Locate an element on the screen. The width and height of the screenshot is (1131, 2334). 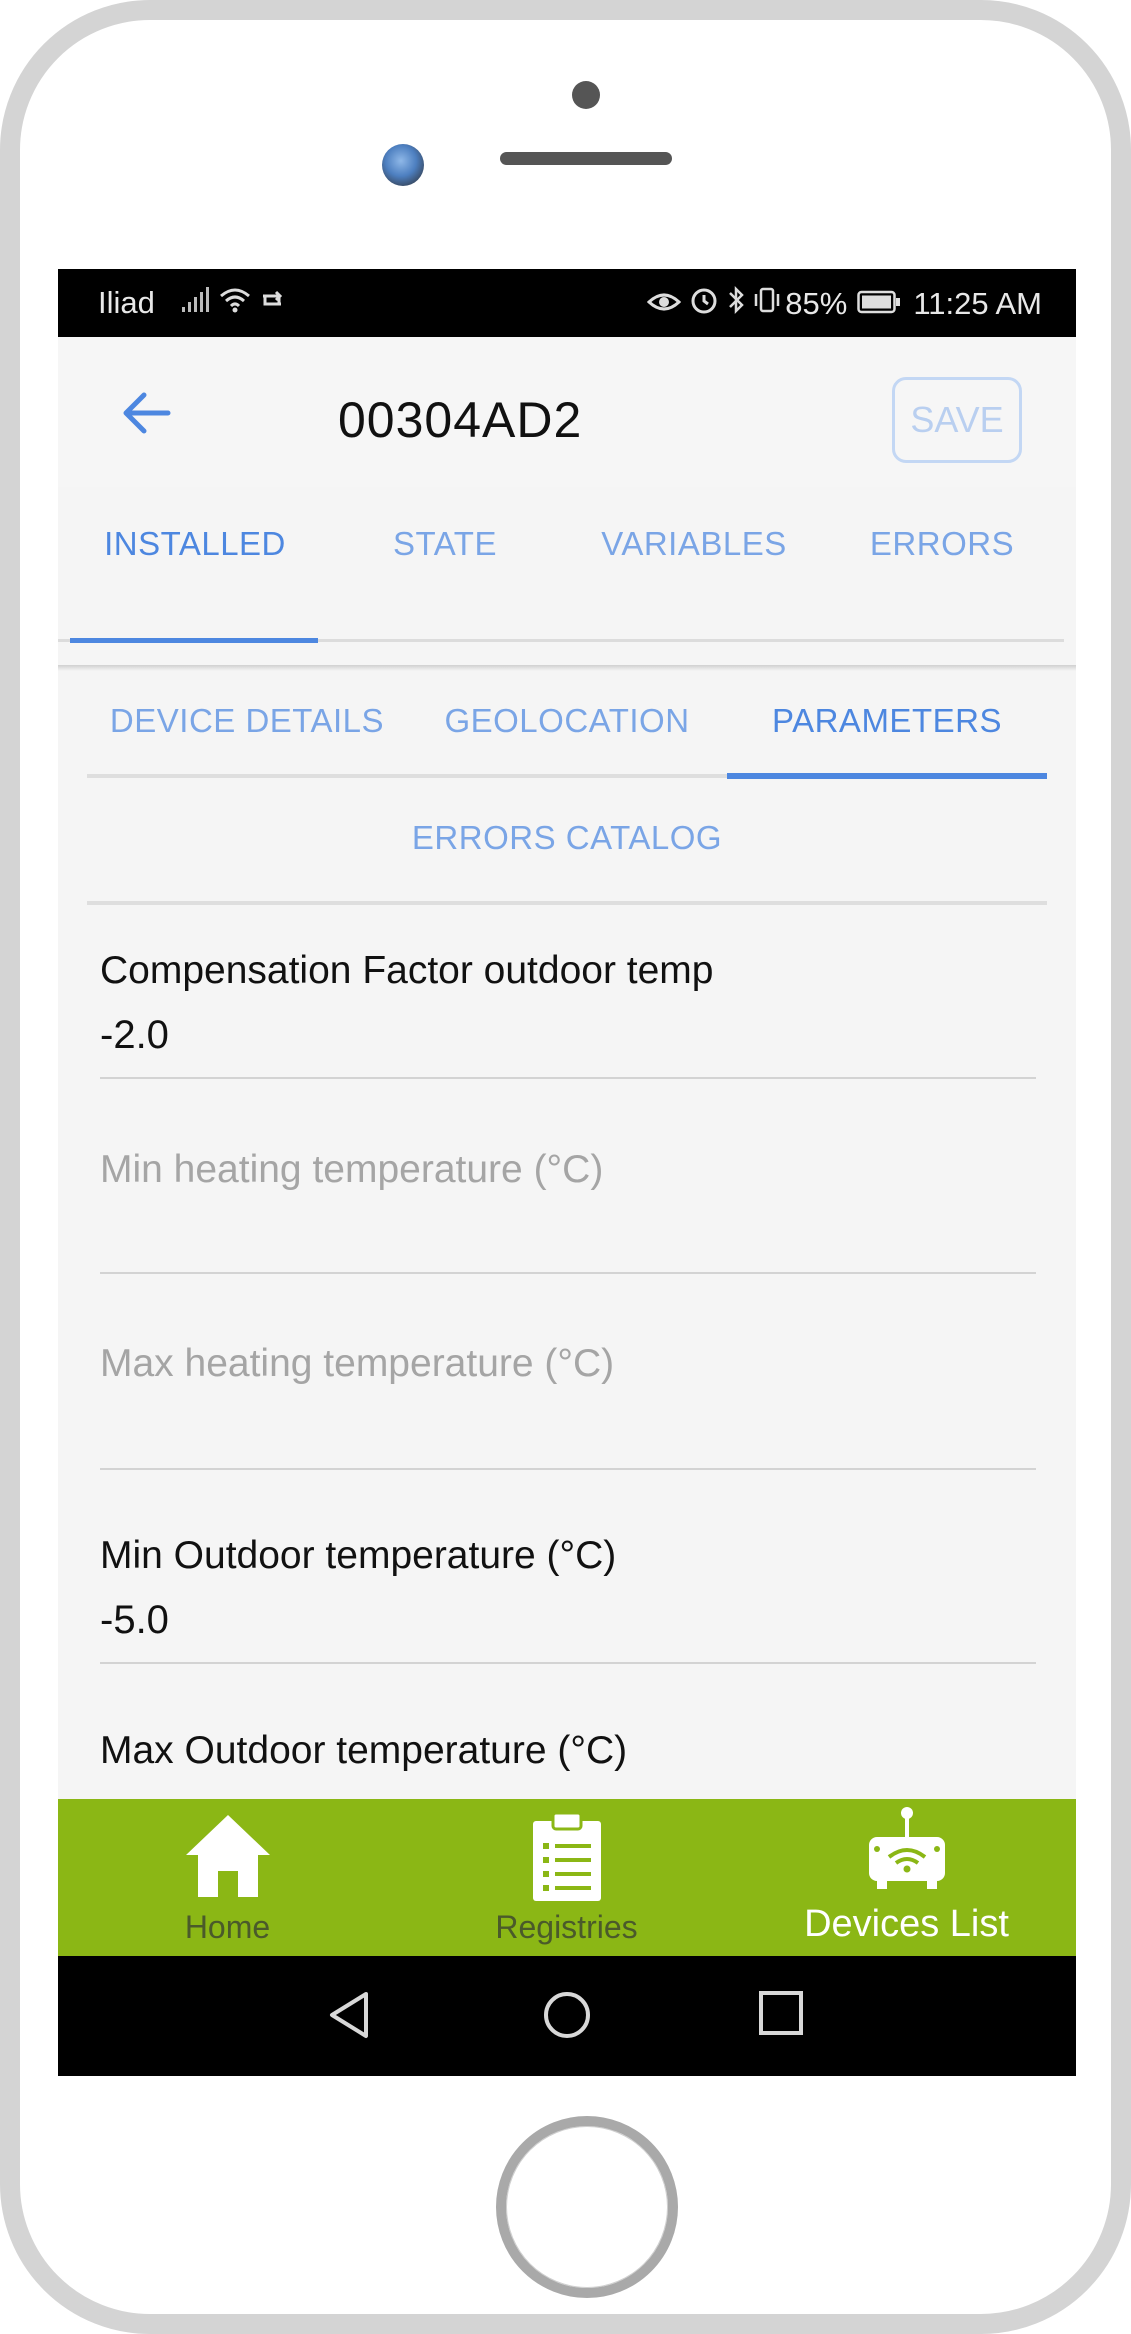
bottom-nav: Home Registries Devices List is located at coordinates (567, 1877).